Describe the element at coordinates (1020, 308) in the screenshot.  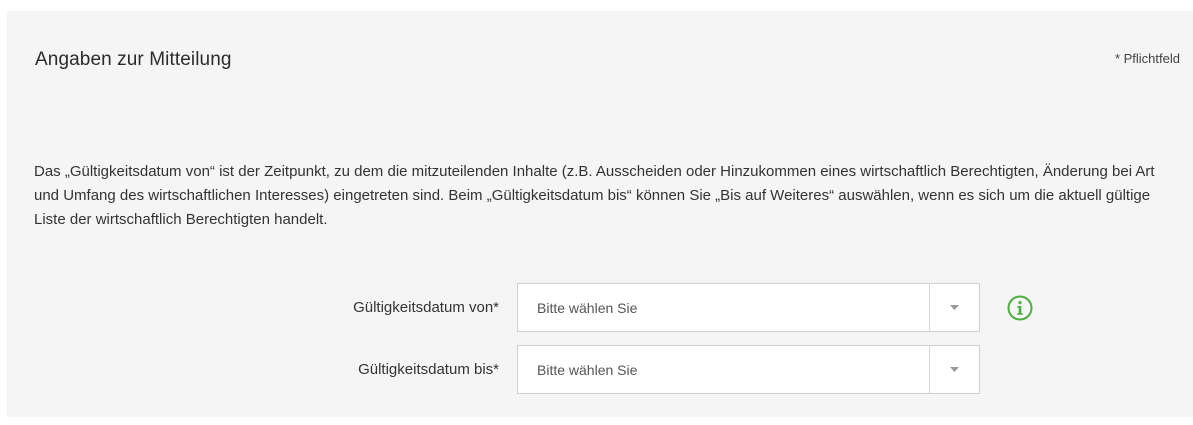
I see `info-circle-icon` at that location.